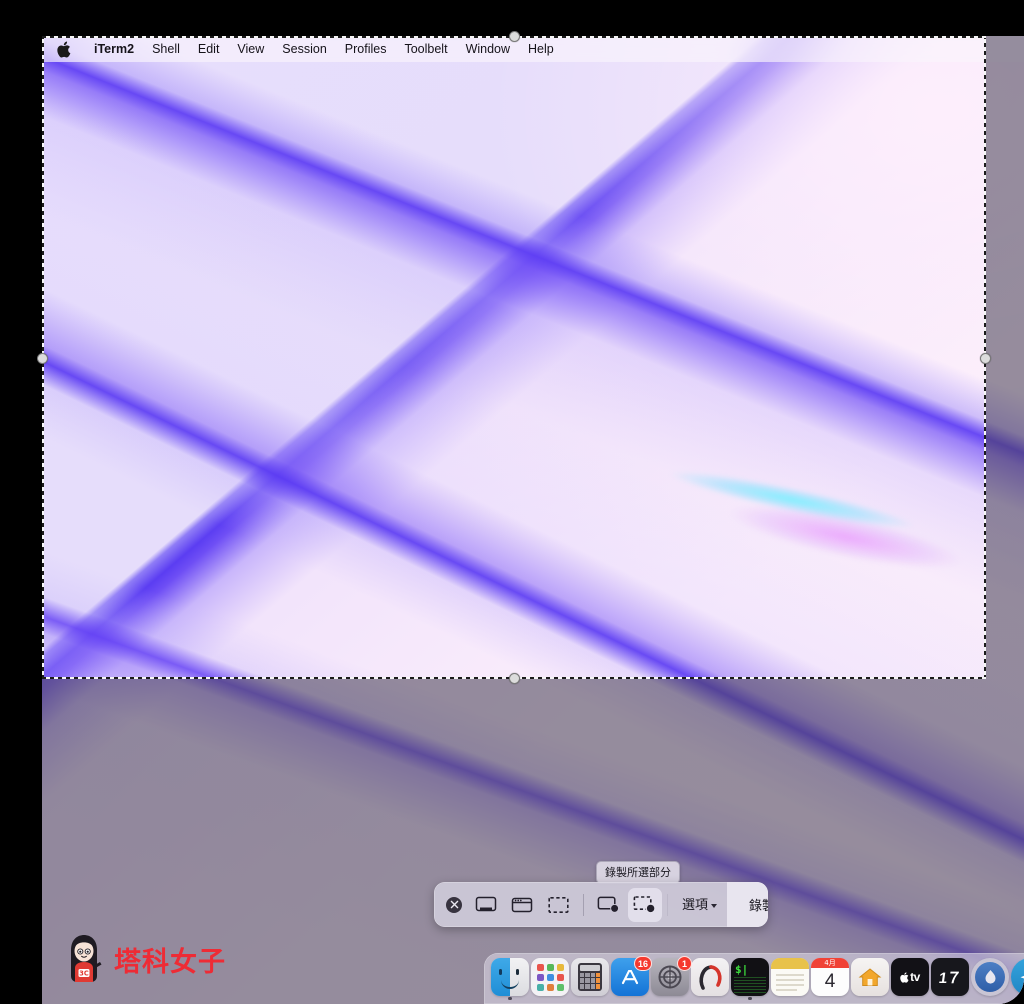  I want to click on options-label: 選項, so click(695, 904).